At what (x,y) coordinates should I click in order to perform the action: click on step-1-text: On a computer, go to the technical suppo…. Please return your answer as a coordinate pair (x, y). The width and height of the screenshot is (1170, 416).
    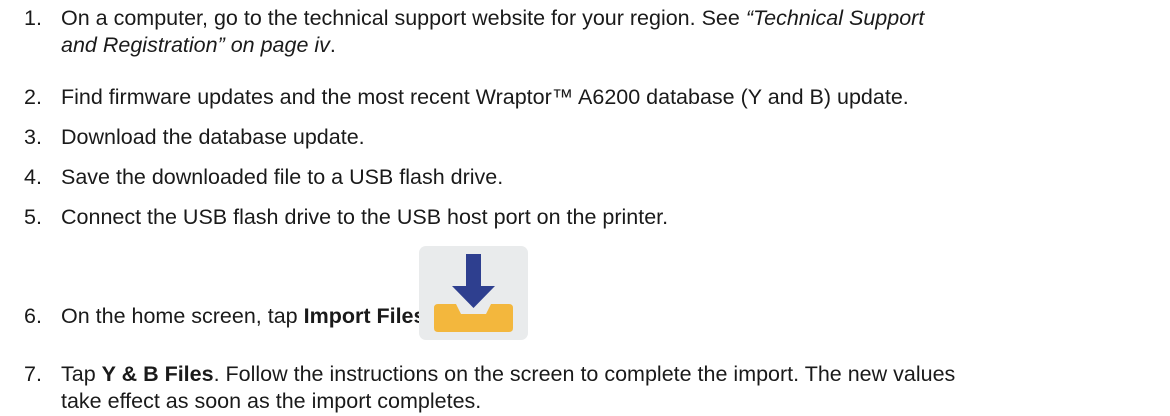
    Looking at the image, I should click on (403, 18).